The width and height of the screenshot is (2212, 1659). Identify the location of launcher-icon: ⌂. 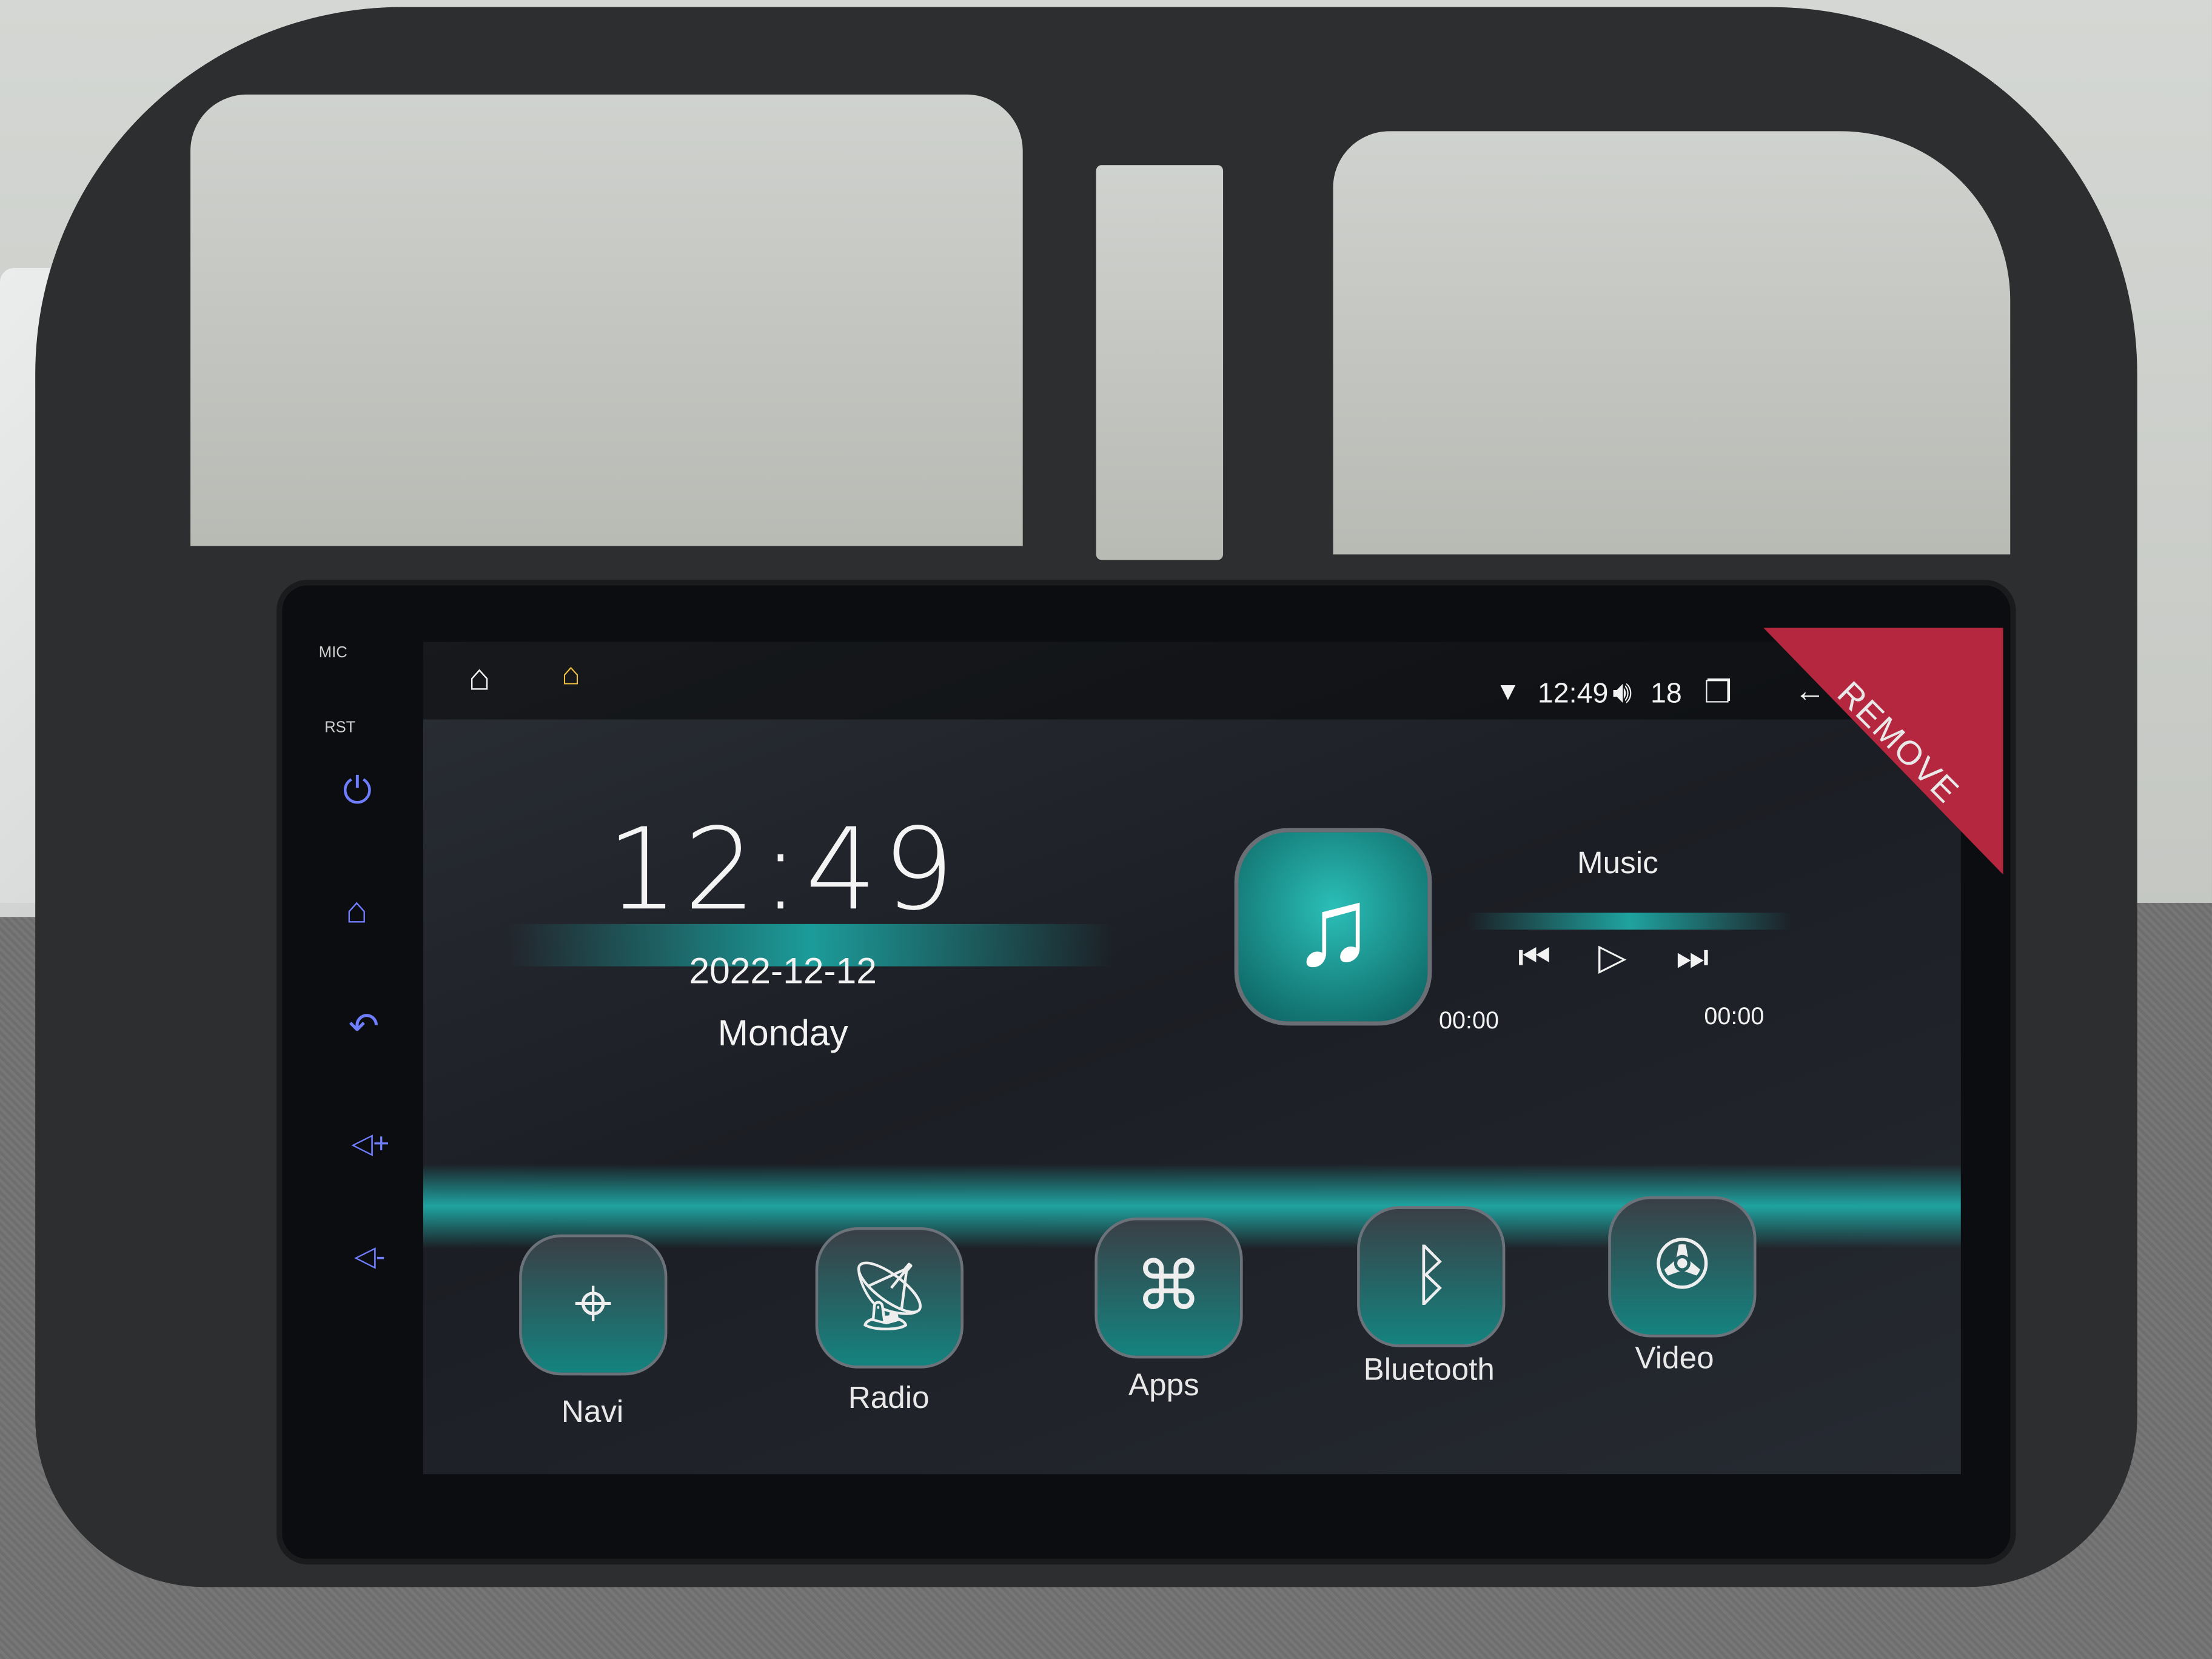
(570, 673).